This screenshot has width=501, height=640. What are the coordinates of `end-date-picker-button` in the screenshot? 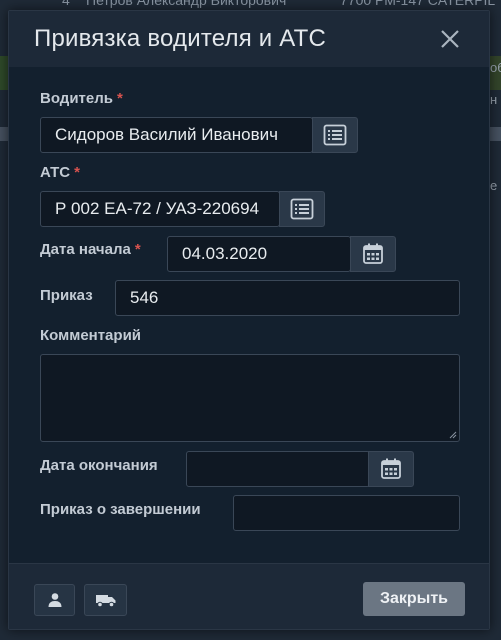 It's located at (391, 469).